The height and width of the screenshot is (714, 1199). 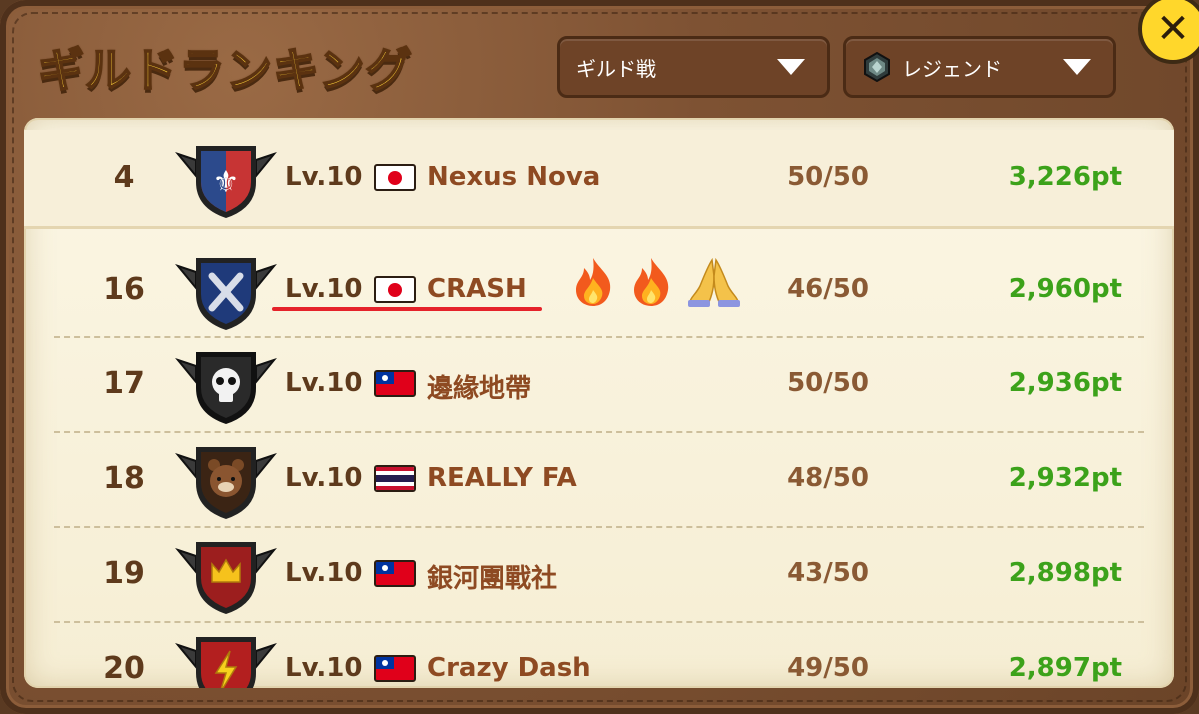 I want to click on crossed-swords-shield-icon, so click(x=226, y=294).